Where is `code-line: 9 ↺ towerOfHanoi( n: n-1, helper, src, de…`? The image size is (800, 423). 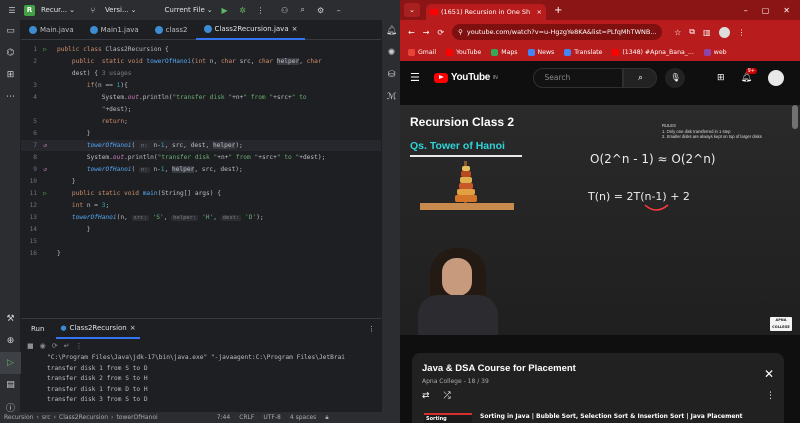 code-line: 9 ↺ towerOfHanoi( n: n-1, helper, src, de… is located at coordinates (201, 169).